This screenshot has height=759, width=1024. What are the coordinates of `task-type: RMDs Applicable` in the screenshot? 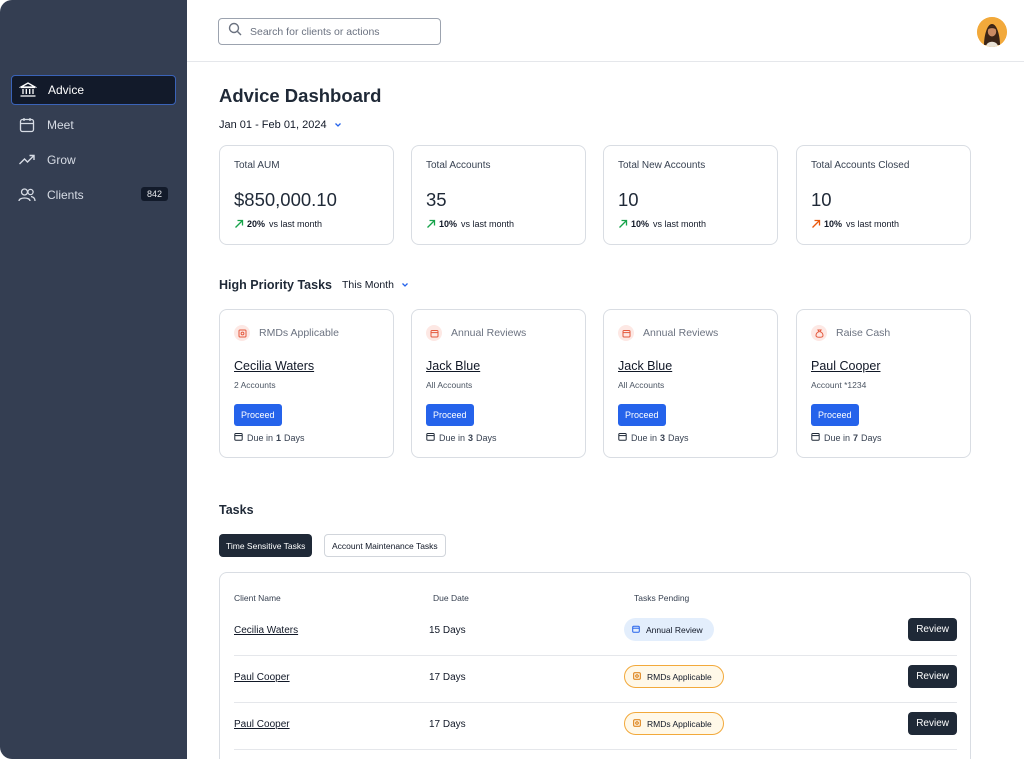 It's located at (286, 333).